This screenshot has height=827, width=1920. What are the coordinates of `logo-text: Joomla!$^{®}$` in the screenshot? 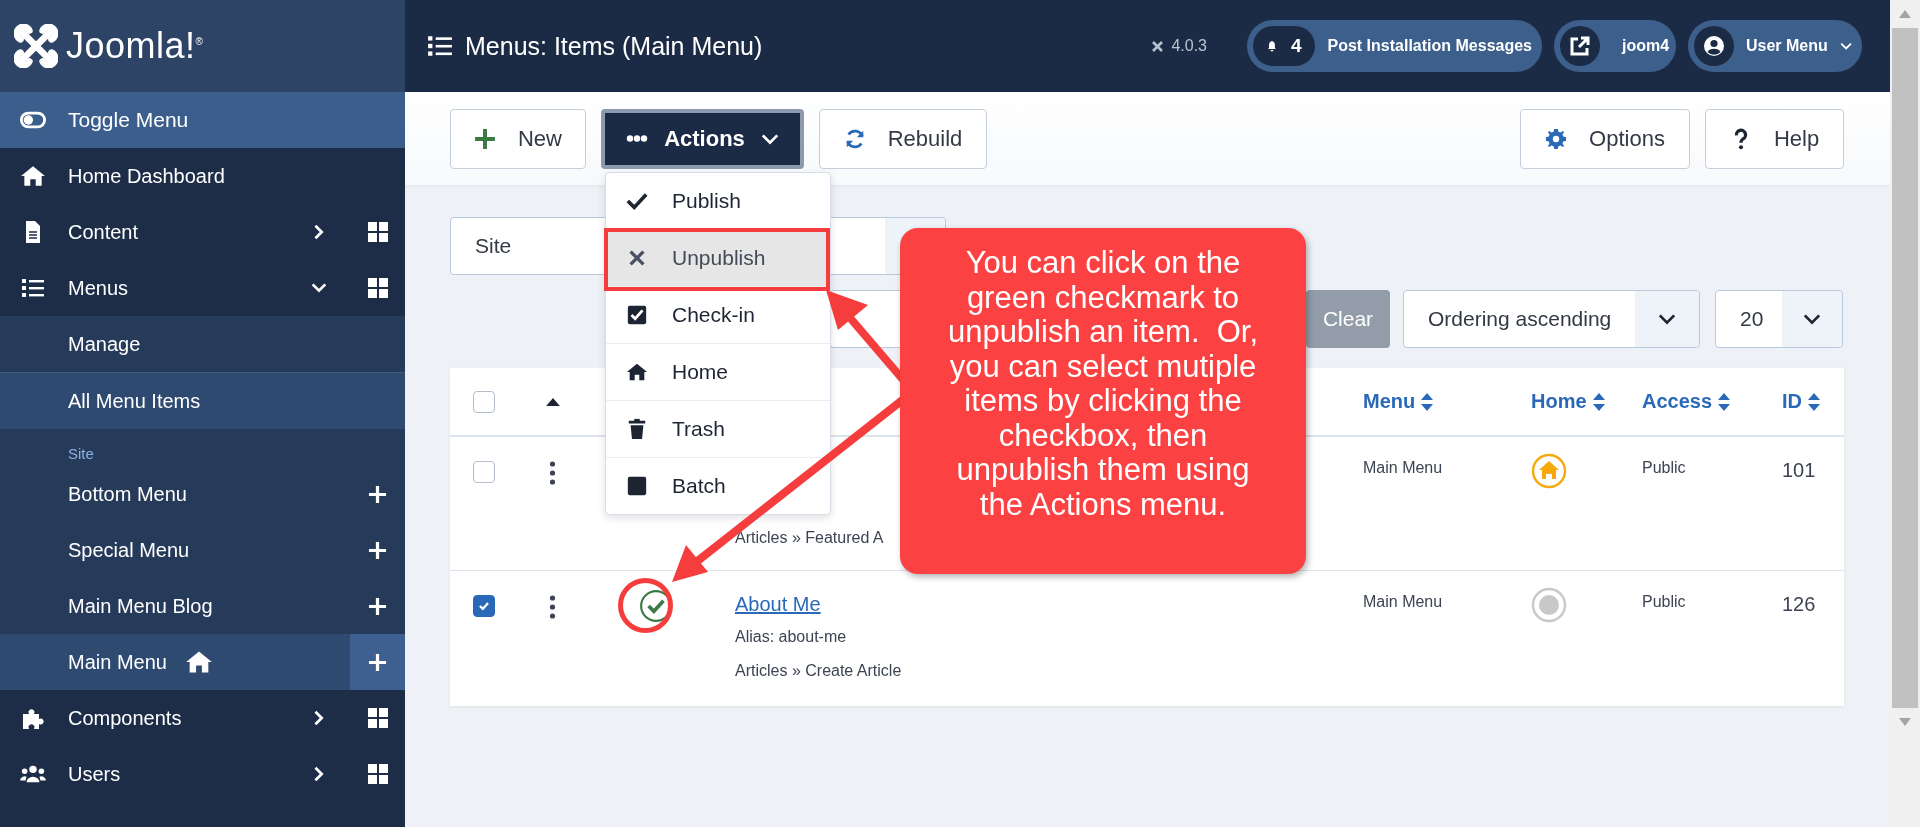 It's located at (135, 46).